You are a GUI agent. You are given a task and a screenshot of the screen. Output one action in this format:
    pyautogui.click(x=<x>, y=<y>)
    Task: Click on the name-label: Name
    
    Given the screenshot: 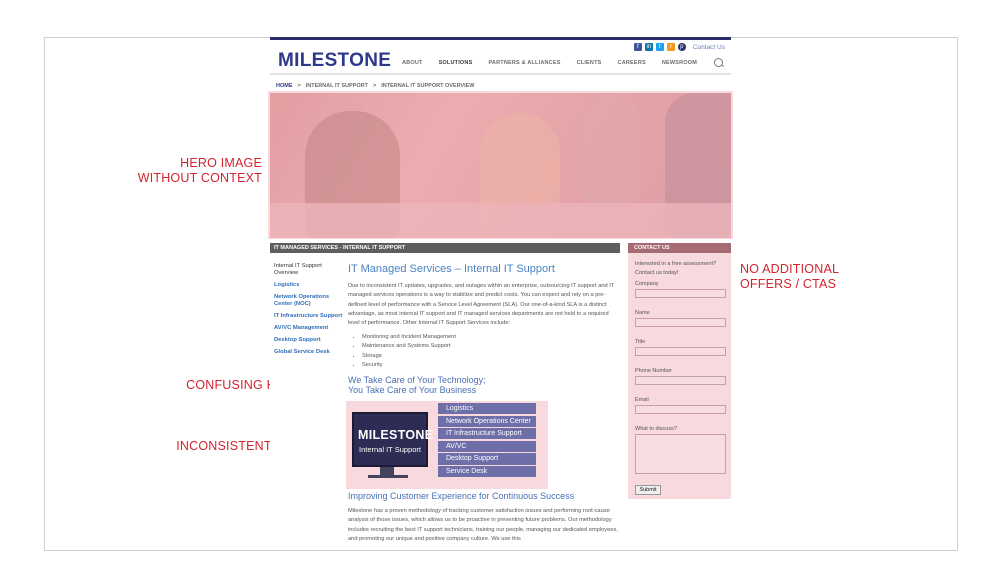 What is the action you would take?
    pyautogui.click(x=642, y=313)
    